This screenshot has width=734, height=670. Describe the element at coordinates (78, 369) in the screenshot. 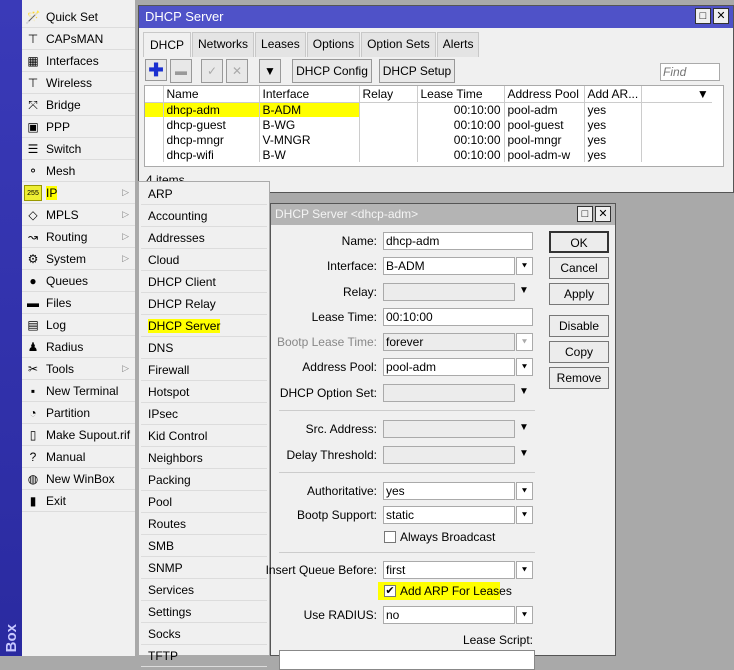

I see `menu-item-tools: ✂ Tools ▷` at that location.